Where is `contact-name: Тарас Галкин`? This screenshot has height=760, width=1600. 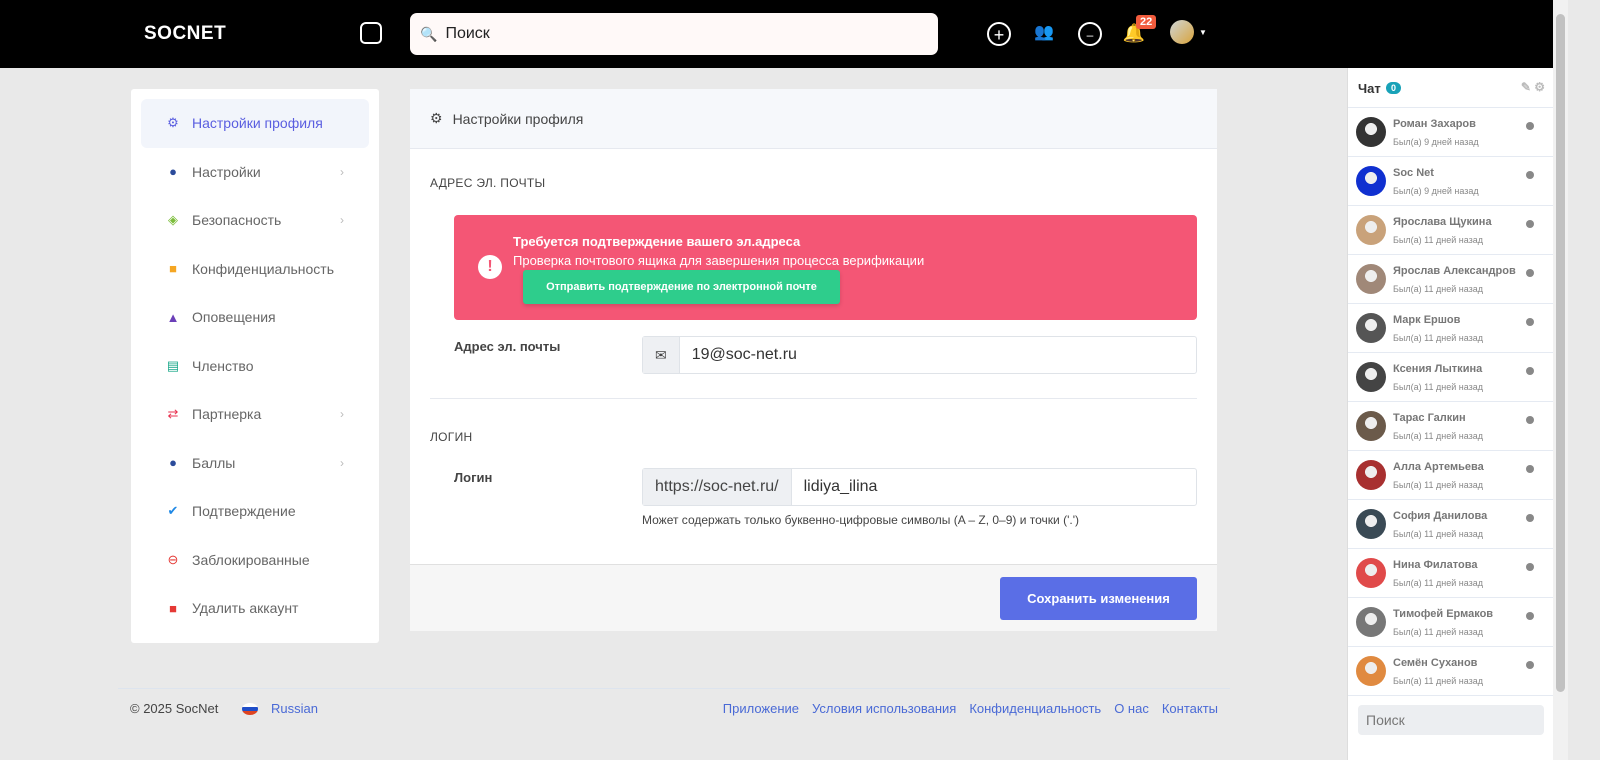 contact-name: Тарас Галкин is located at coordinates (1429, 418).